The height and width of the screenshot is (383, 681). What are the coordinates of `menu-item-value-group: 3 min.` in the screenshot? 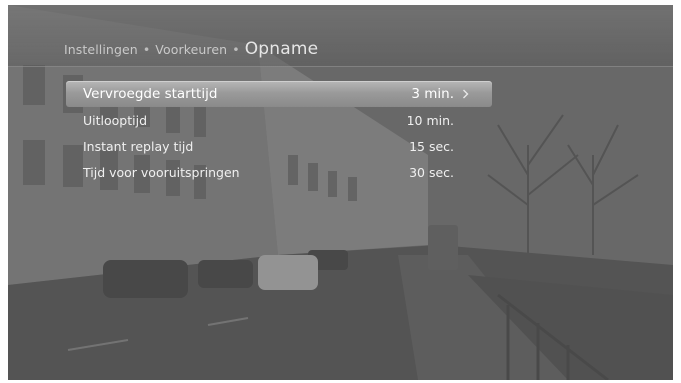 It's located at (440, 94).